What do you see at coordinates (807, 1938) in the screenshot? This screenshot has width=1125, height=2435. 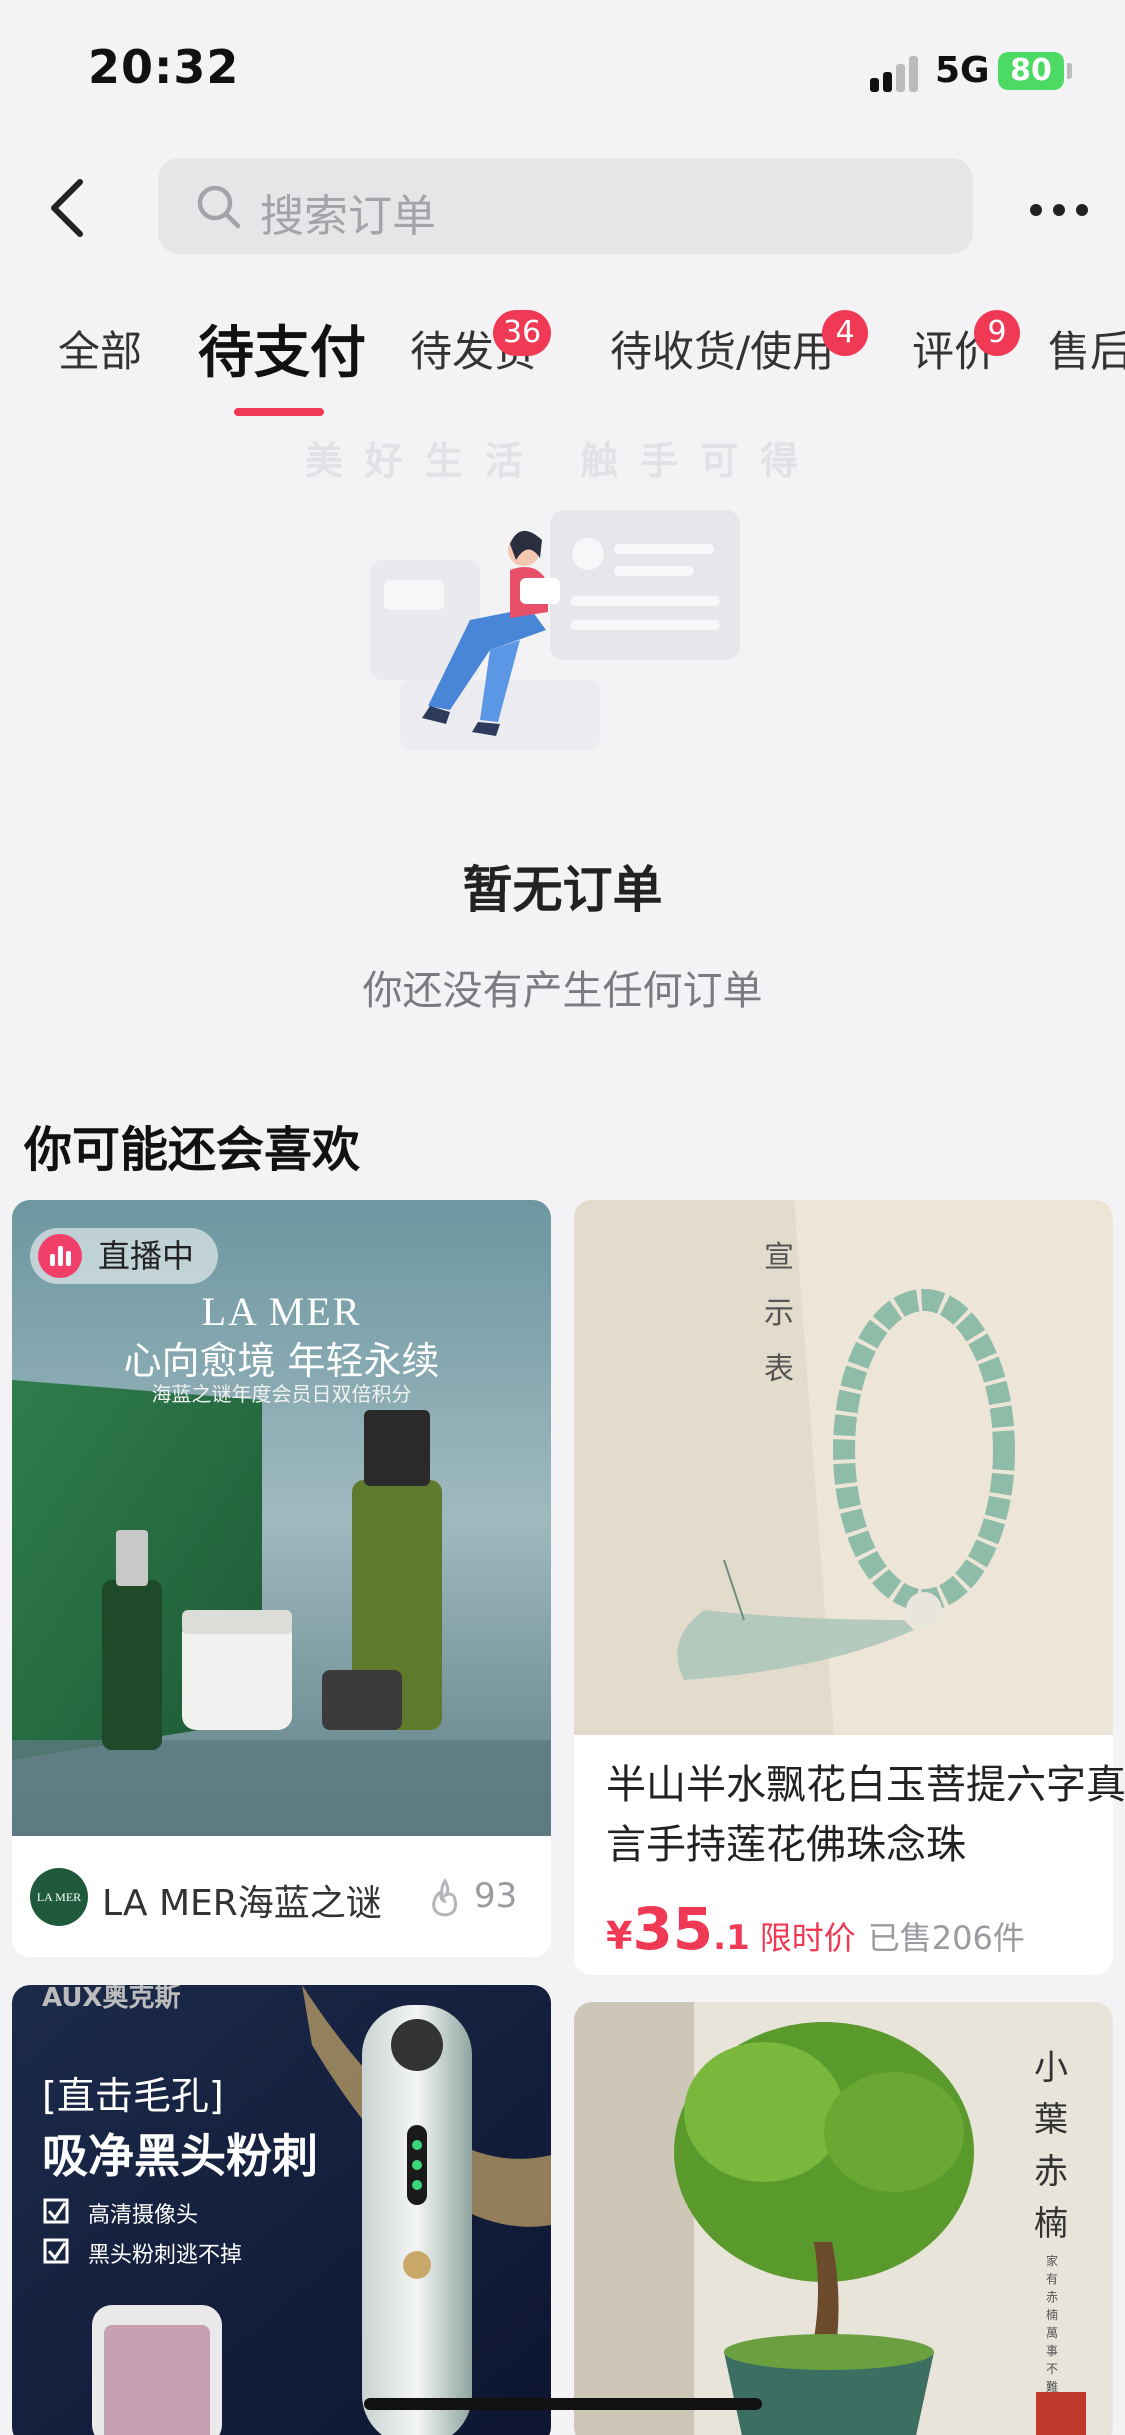 I see `limited-price-tag: 限时价` at bounding box center [807, 1938].